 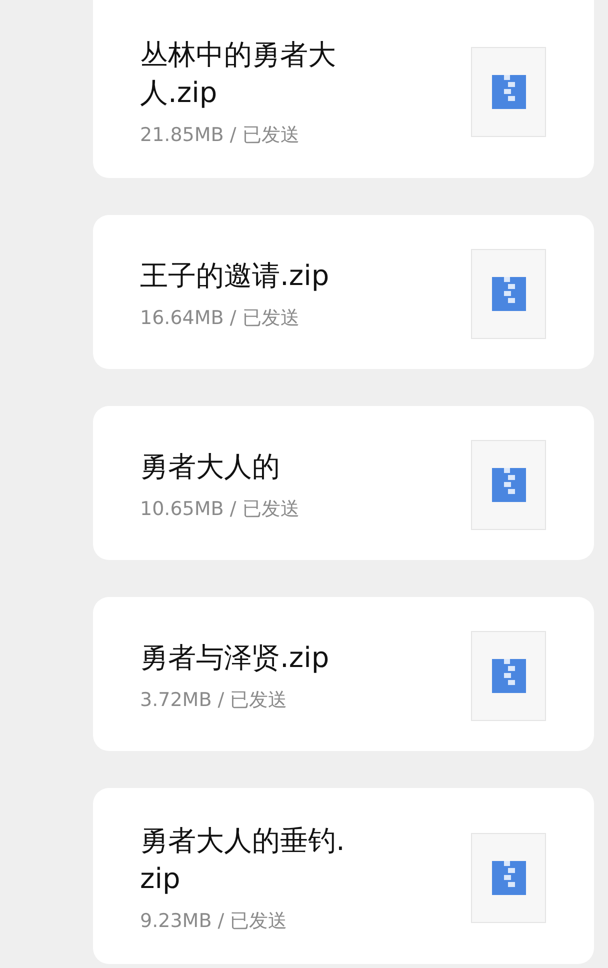 I want to click on file-card: 勇者大人的垂钓.zip 9.23MB / 已发送, so click(x=343, y=876).